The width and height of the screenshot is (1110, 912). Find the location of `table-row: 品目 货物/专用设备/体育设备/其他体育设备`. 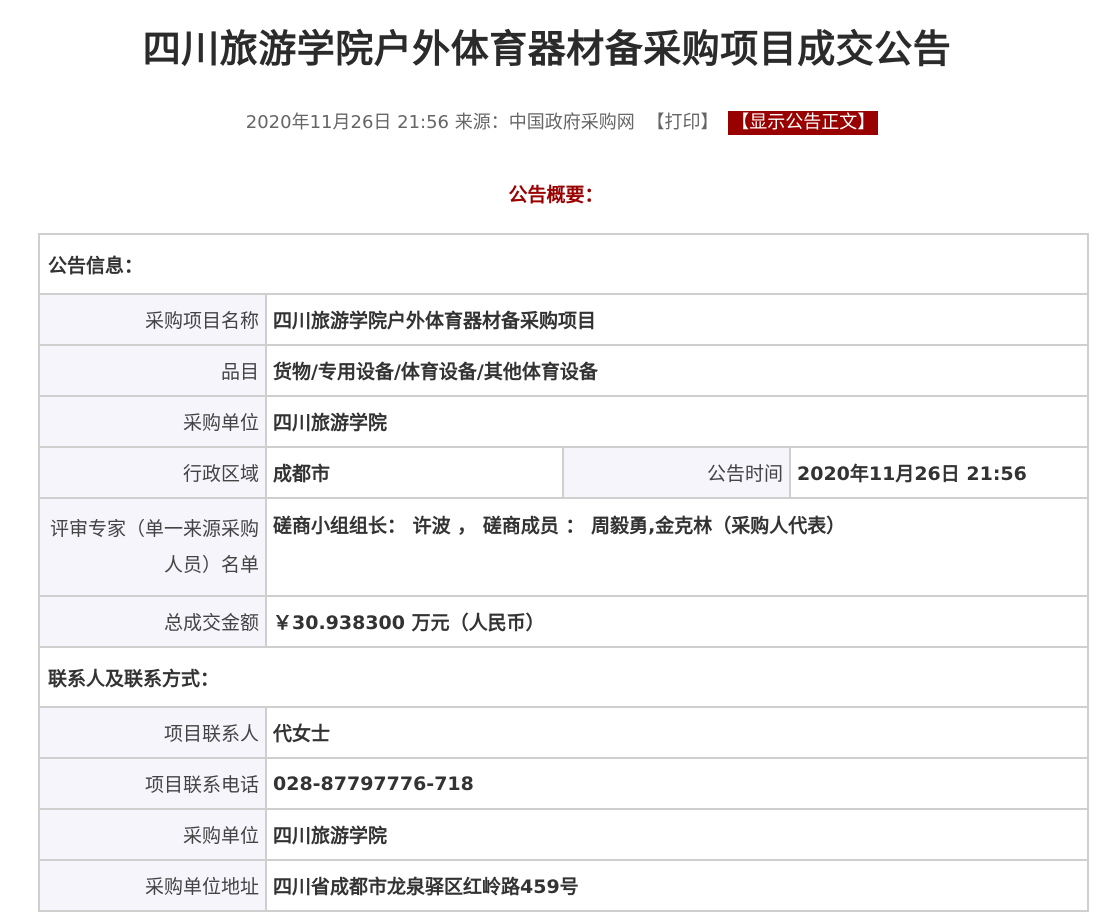

table-row: 品目 货物/专用设备/体育设备/其他体育设备 is located at coordinates (564, 370).